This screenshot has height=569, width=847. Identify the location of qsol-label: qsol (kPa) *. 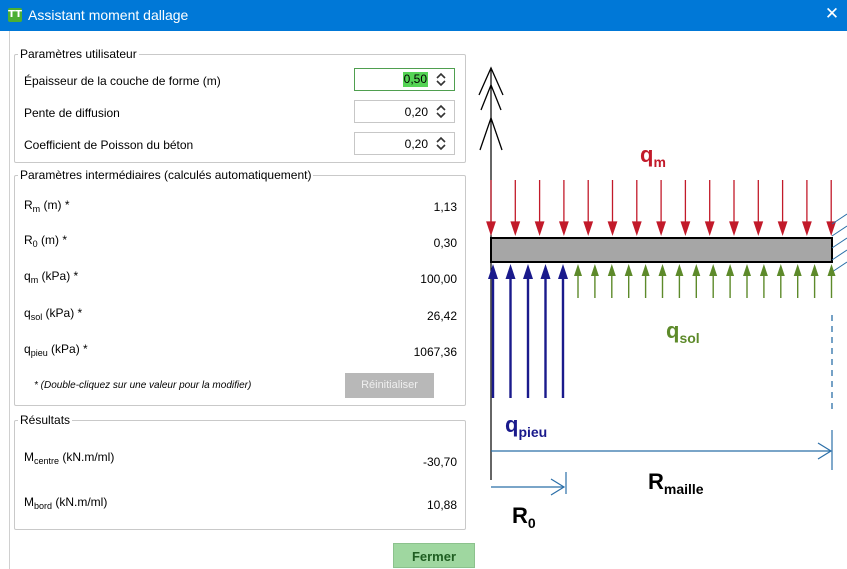
(53, 314).